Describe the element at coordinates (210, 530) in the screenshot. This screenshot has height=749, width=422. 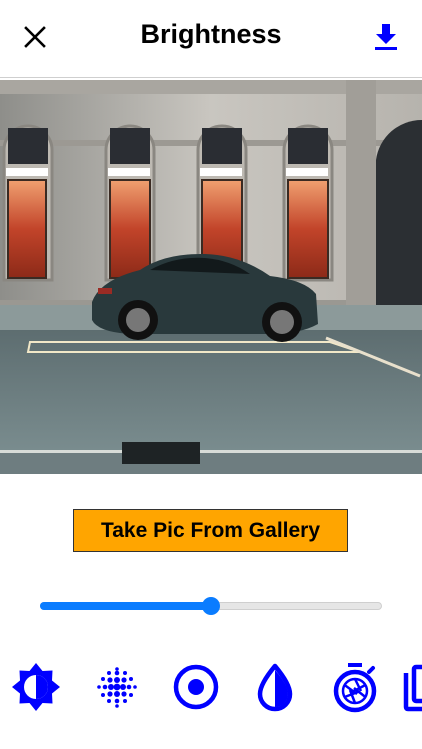
I see `take-pic-from-gallery-button: Take Pic From Gallery` at that location.